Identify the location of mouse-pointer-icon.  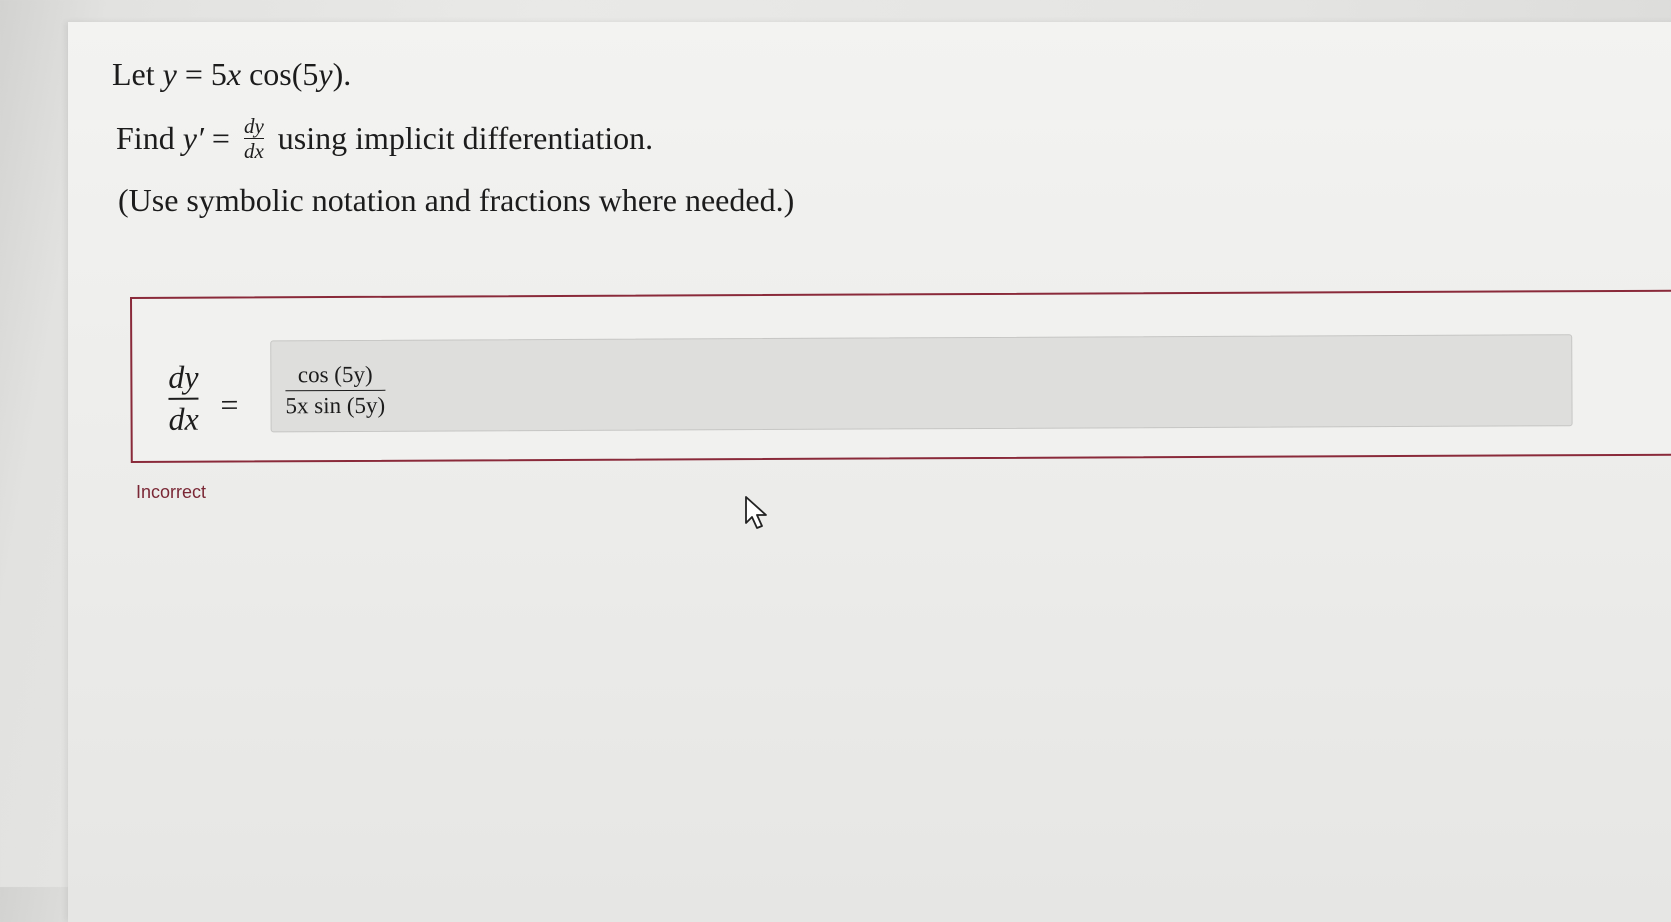
(756, 512).